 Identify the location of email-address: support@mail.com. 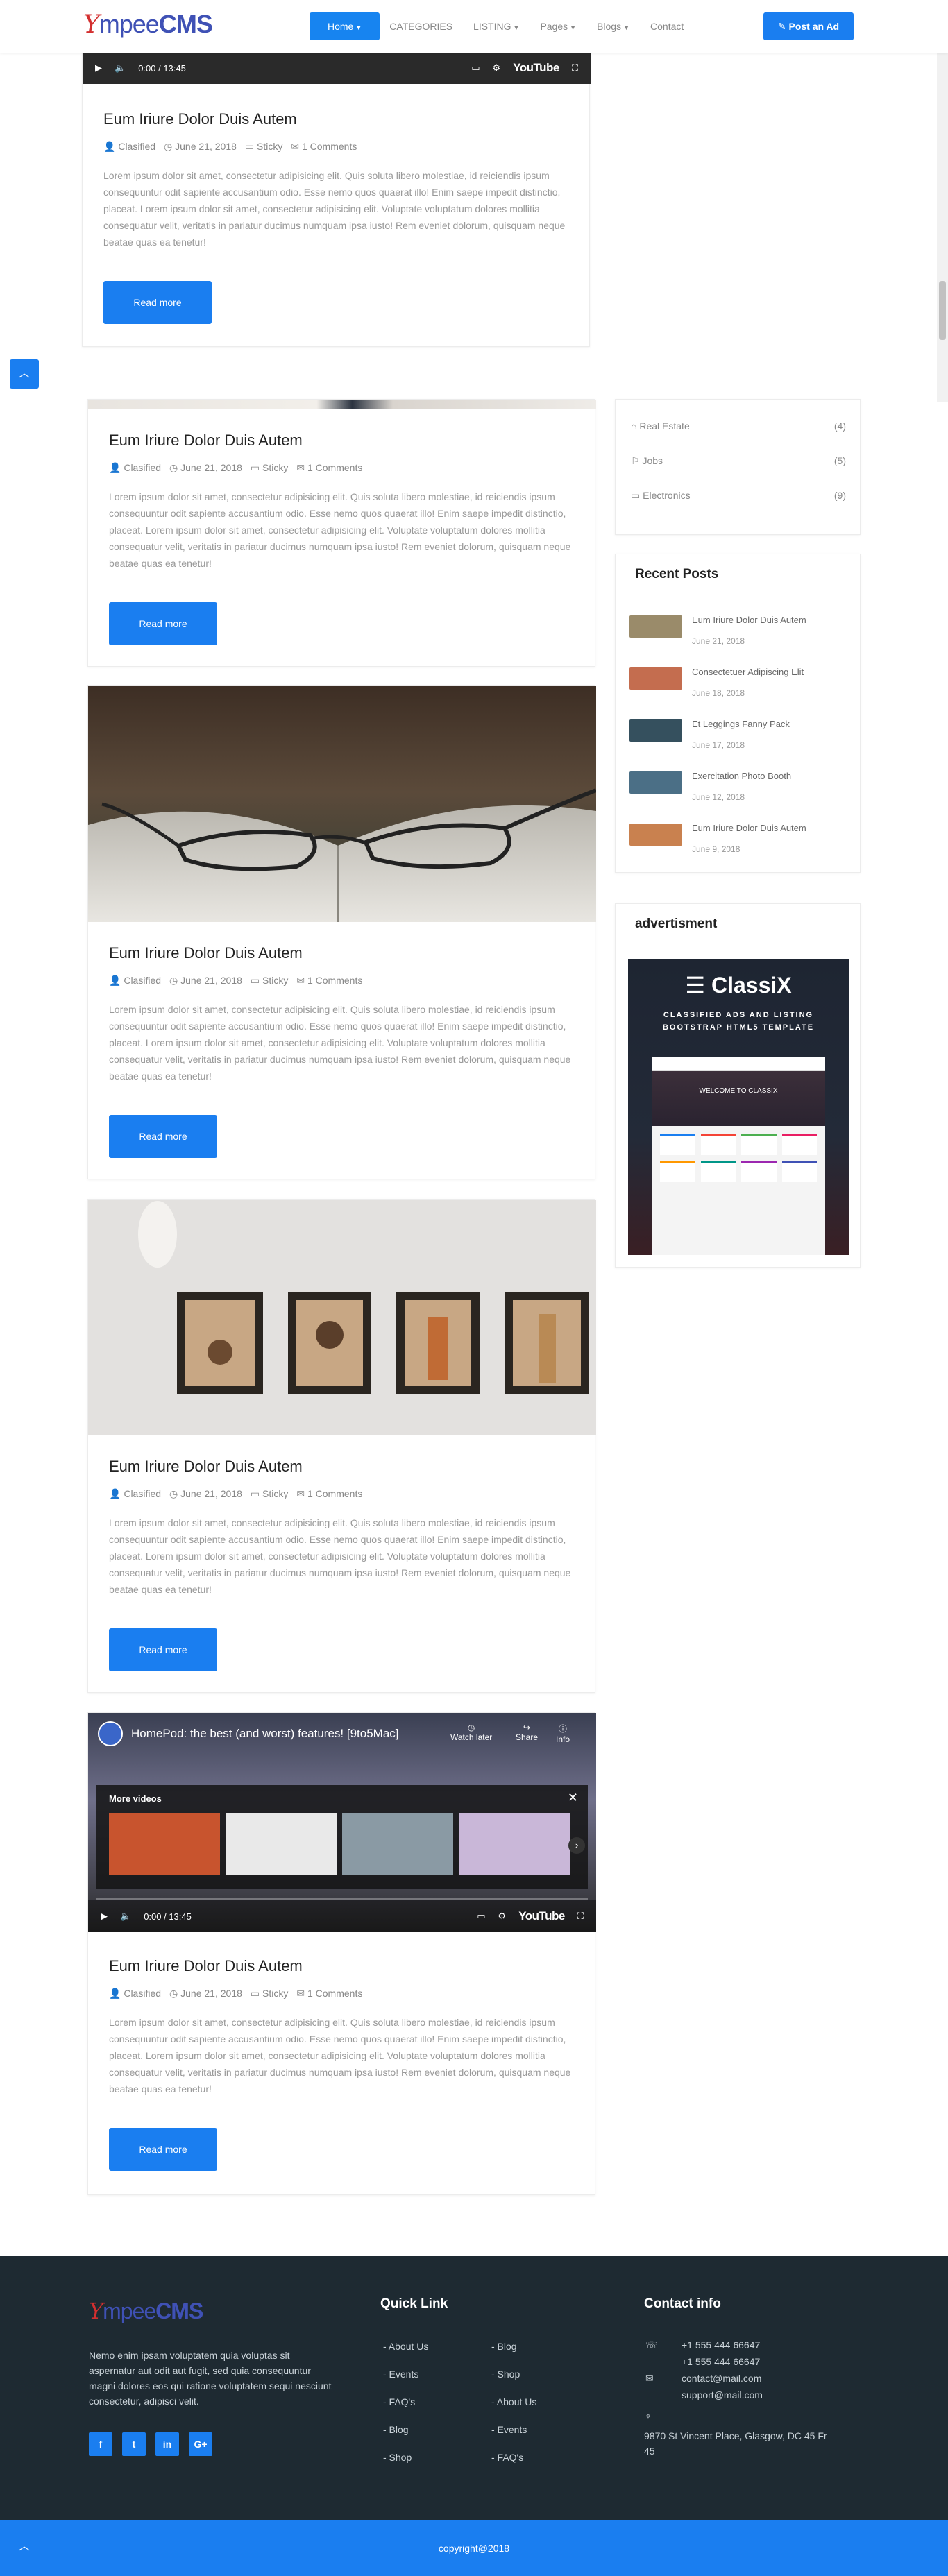
(722, 2394).